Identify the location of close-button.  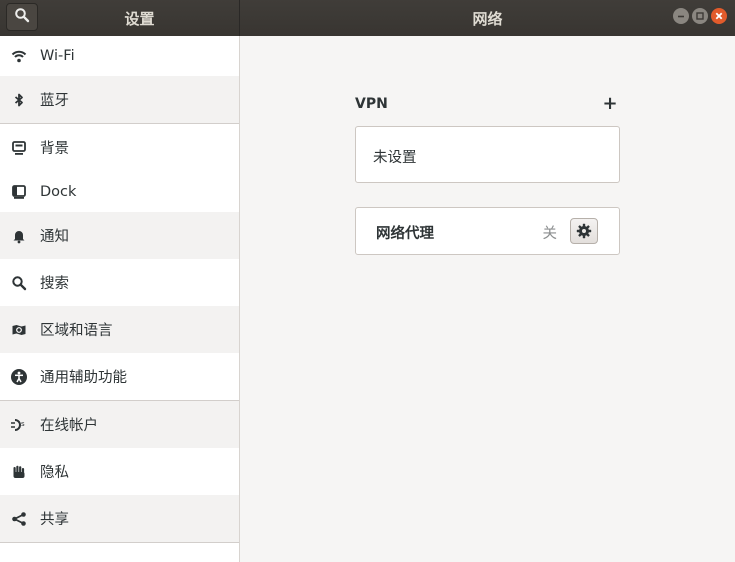
(719, 16).